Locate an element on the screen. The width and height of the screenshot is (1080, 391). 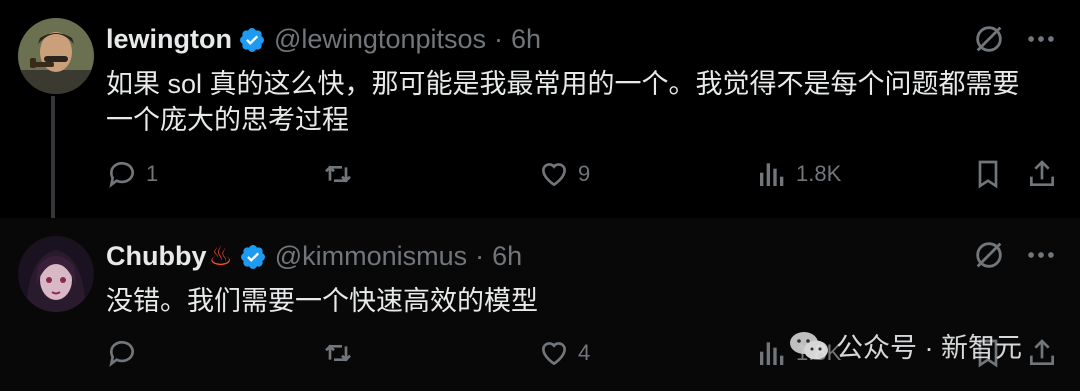
views-count: 1.8K is located at coordinates (819, 173).